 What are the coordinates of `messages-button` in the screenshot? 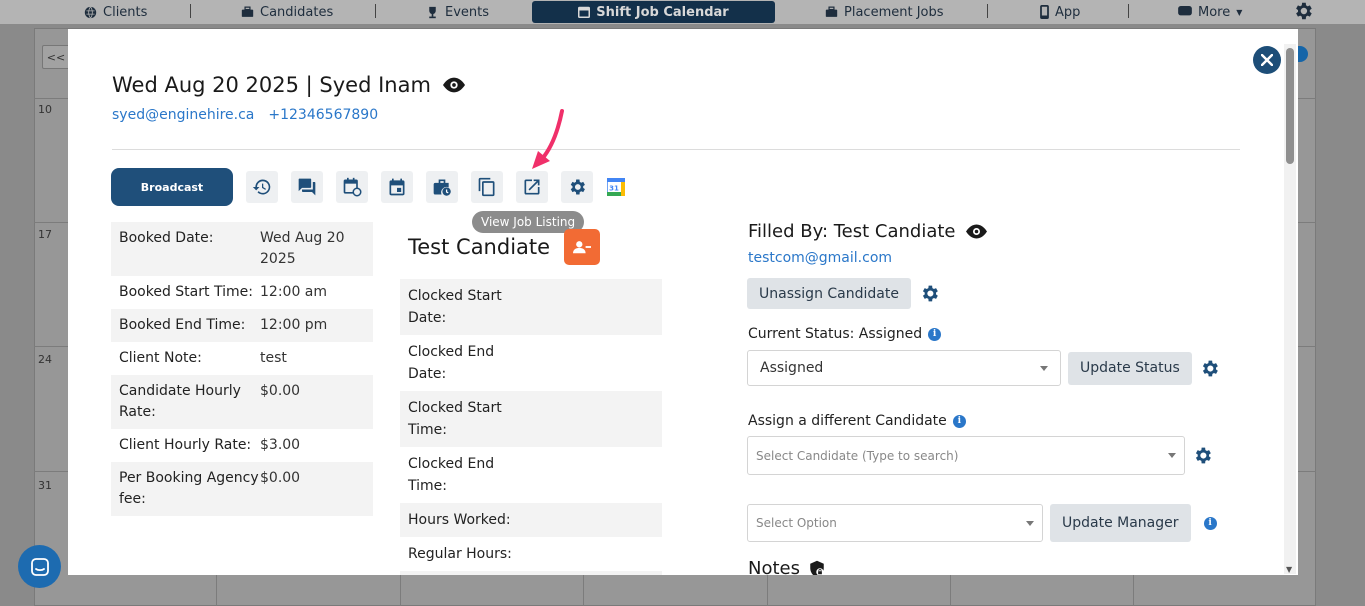 It's located at (307, 187).